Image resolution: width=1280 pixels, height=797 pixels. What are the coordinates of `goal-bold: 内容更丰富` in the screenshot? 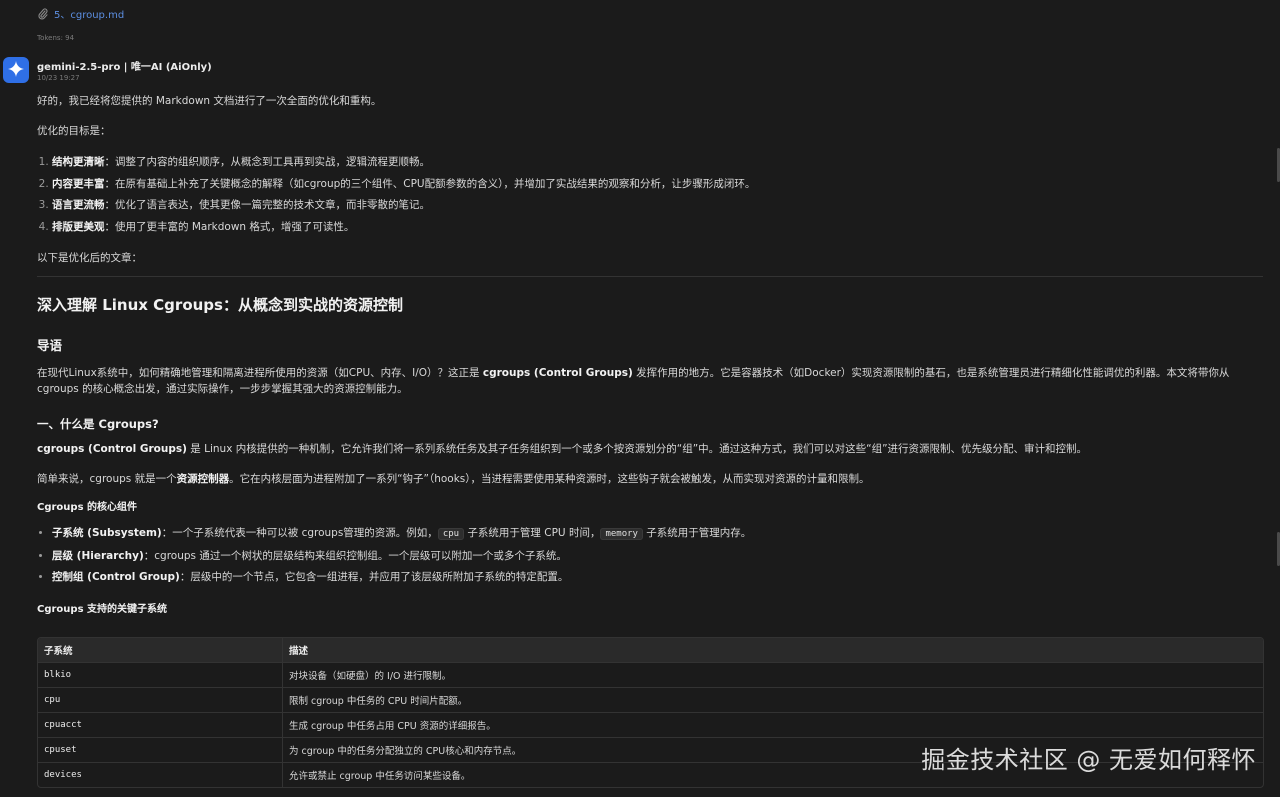 It's located at (78, 183).